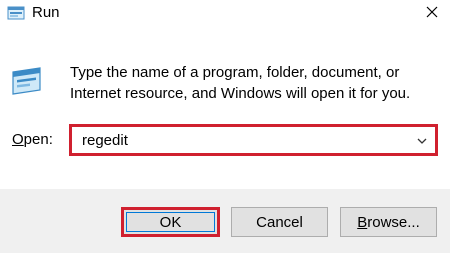 The width and height of the screenshot is (450, 253). What do you see at coordinates (105, 141) in the screenshot?
I see `open-input: regedit` at bounding box center [105, 141].